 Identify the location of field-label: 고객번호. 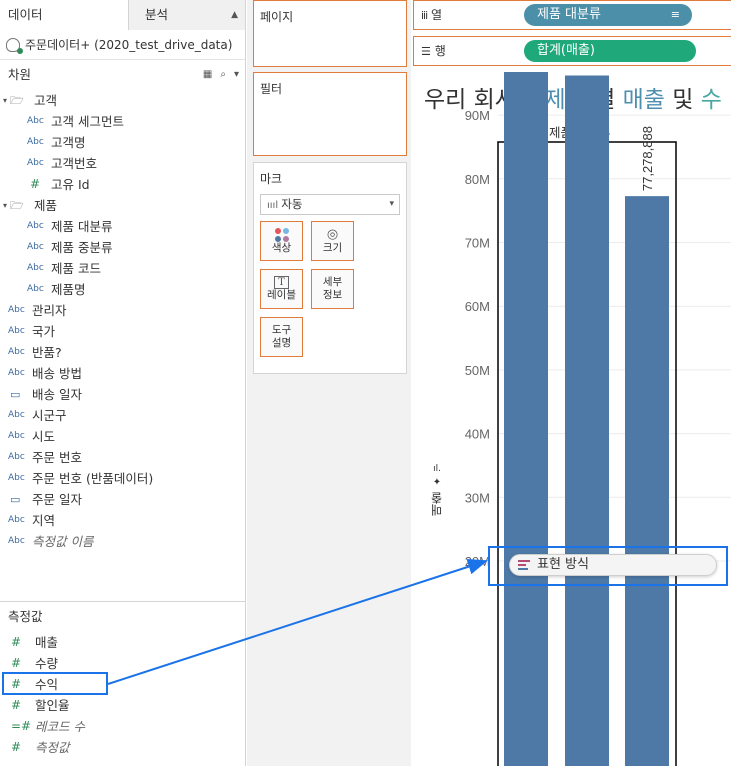
(74, 163).